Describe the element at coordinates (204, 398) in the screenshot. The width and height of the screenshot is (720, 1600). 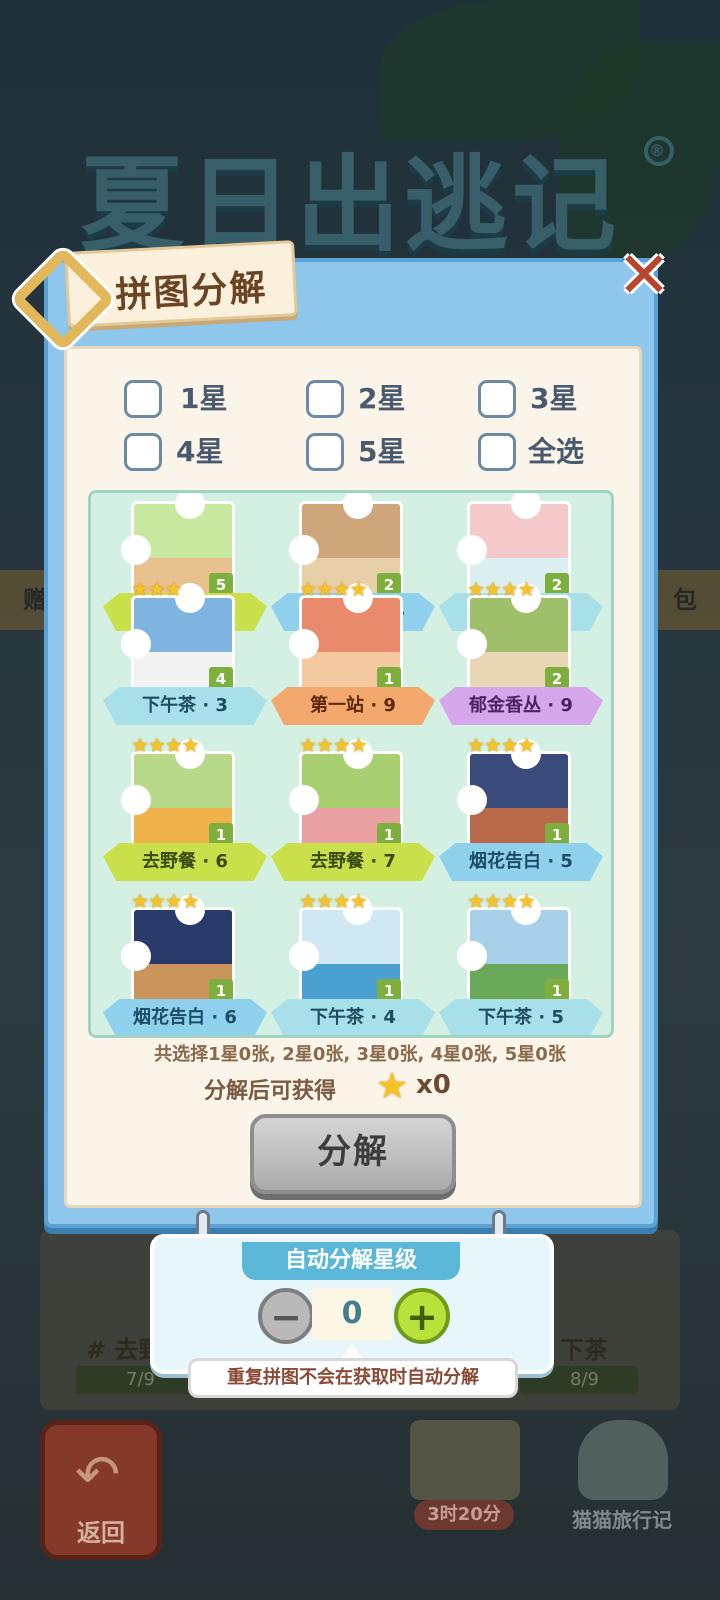
I see `filter-label-1star: 1星` at that location.